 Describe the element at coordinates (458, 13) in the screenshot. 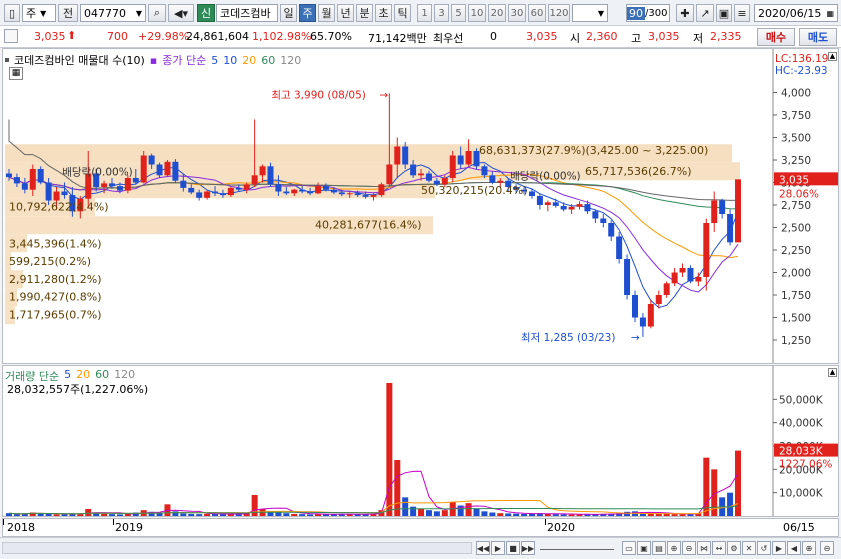

I see `minute-option-5: 5` at that location.